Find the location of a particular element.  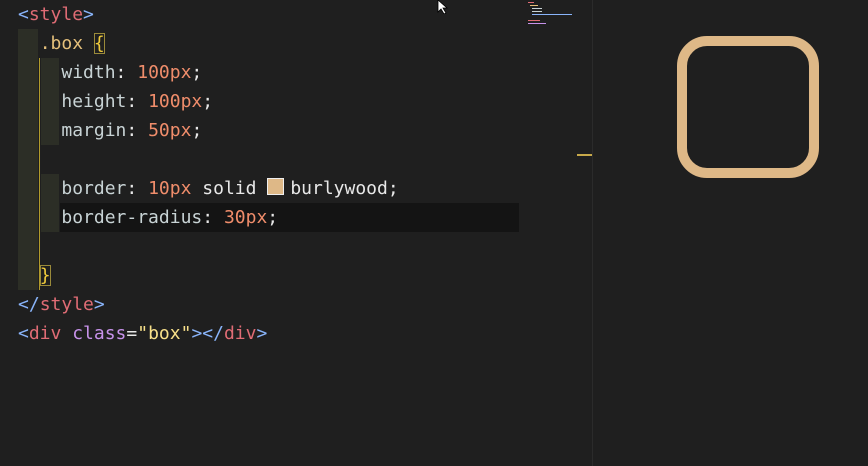

css-property: border-radius is located at coordinates (132, 217).